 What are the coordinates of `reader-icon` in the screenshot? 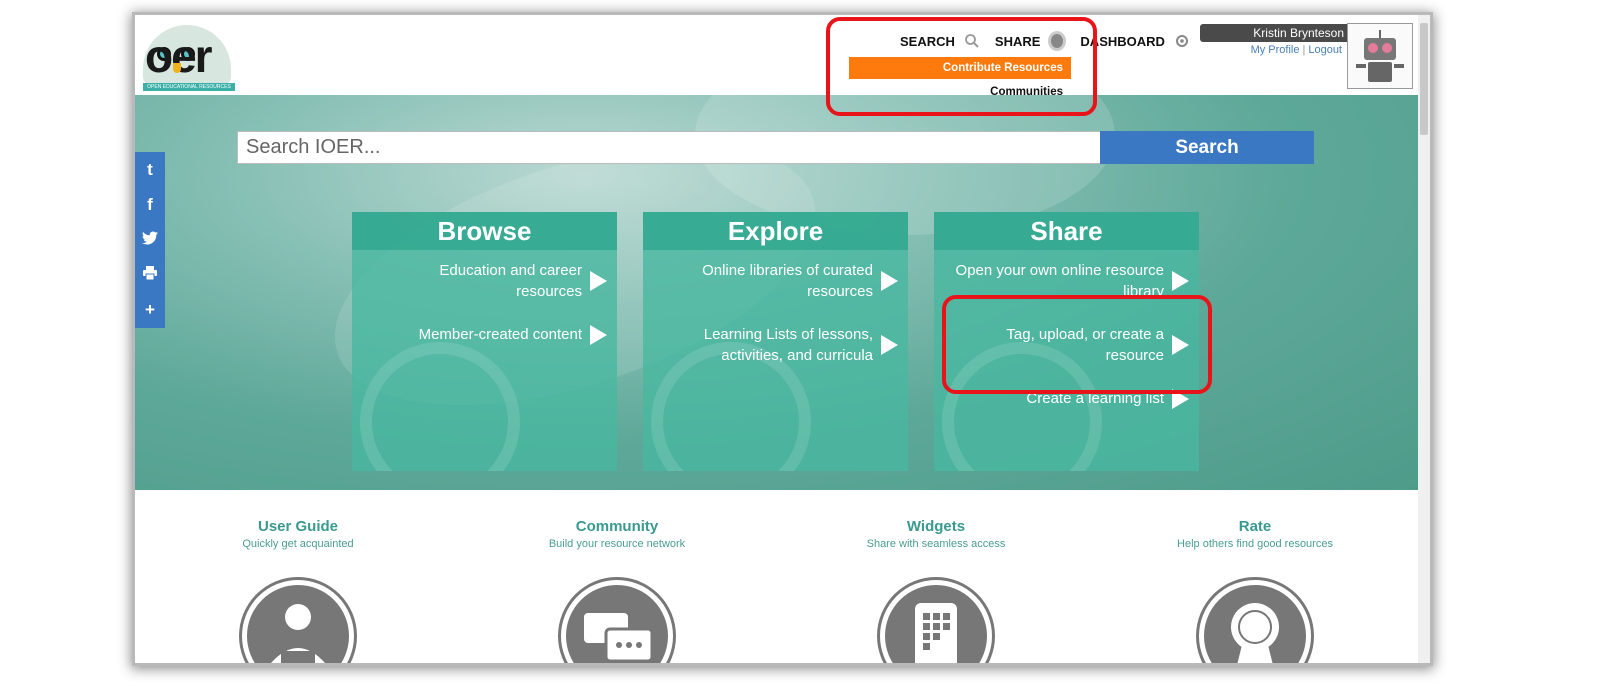 It's located at (298, 621).